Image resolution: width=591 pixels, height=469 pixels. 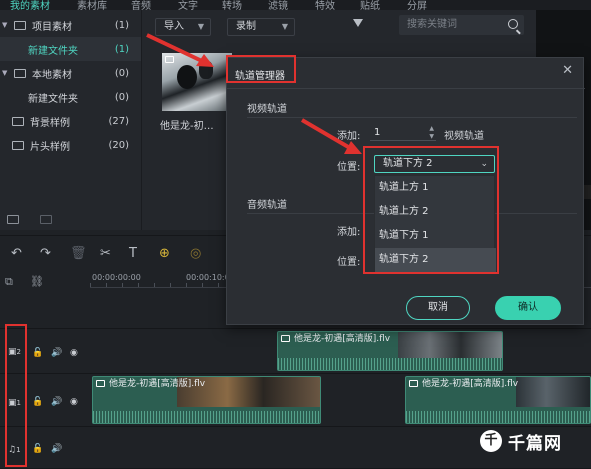 What do you see at coordinates (254, 93) in the screenshot?
I see `annotation-arrows` at bounding box center [254, 93].